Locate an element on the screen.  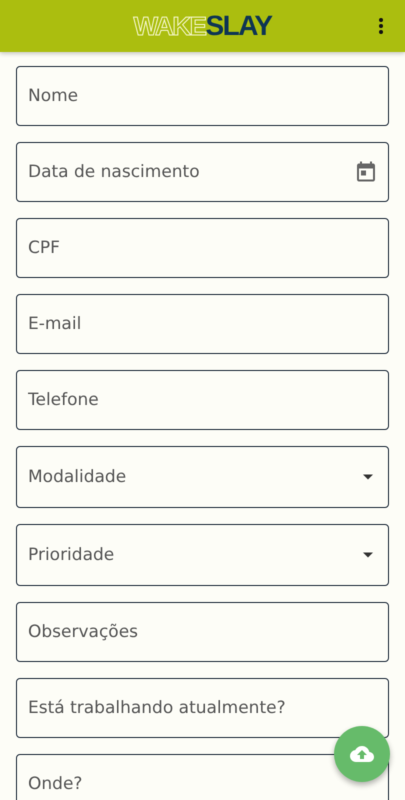
dropdown-field: Modalidade is located at coordinates (202, 477).